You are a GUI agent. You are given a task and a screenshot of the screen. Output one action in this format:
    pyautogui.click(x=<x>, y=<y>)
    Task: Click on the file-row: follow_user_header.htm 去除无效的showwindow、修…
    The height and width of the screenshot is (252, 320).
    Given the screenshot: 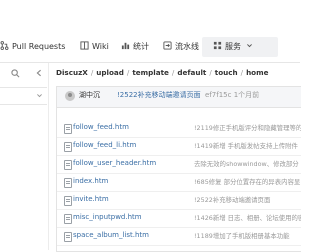 What is the action you would take?
    pyautogui.click(x=179, y=165)
    